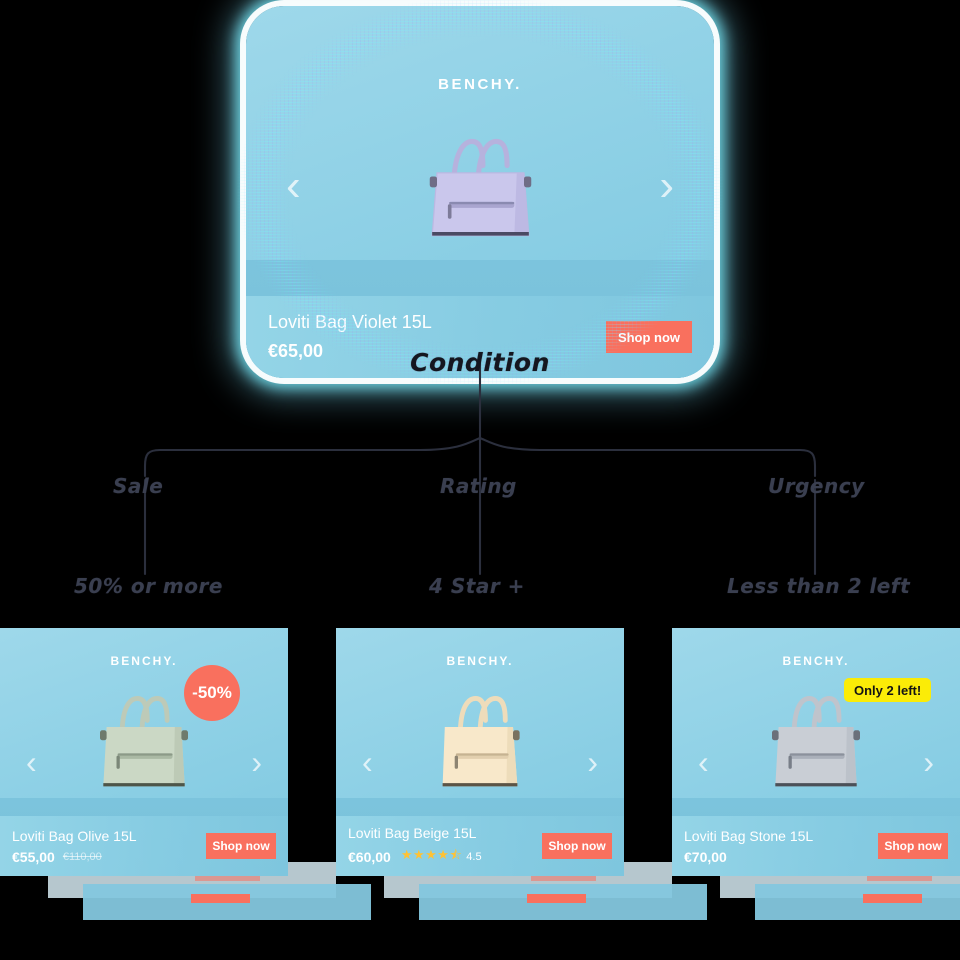 The image size is (960, 960). I want to click on product-title: Loviti Bag Olive 15L, so click(74, 835).